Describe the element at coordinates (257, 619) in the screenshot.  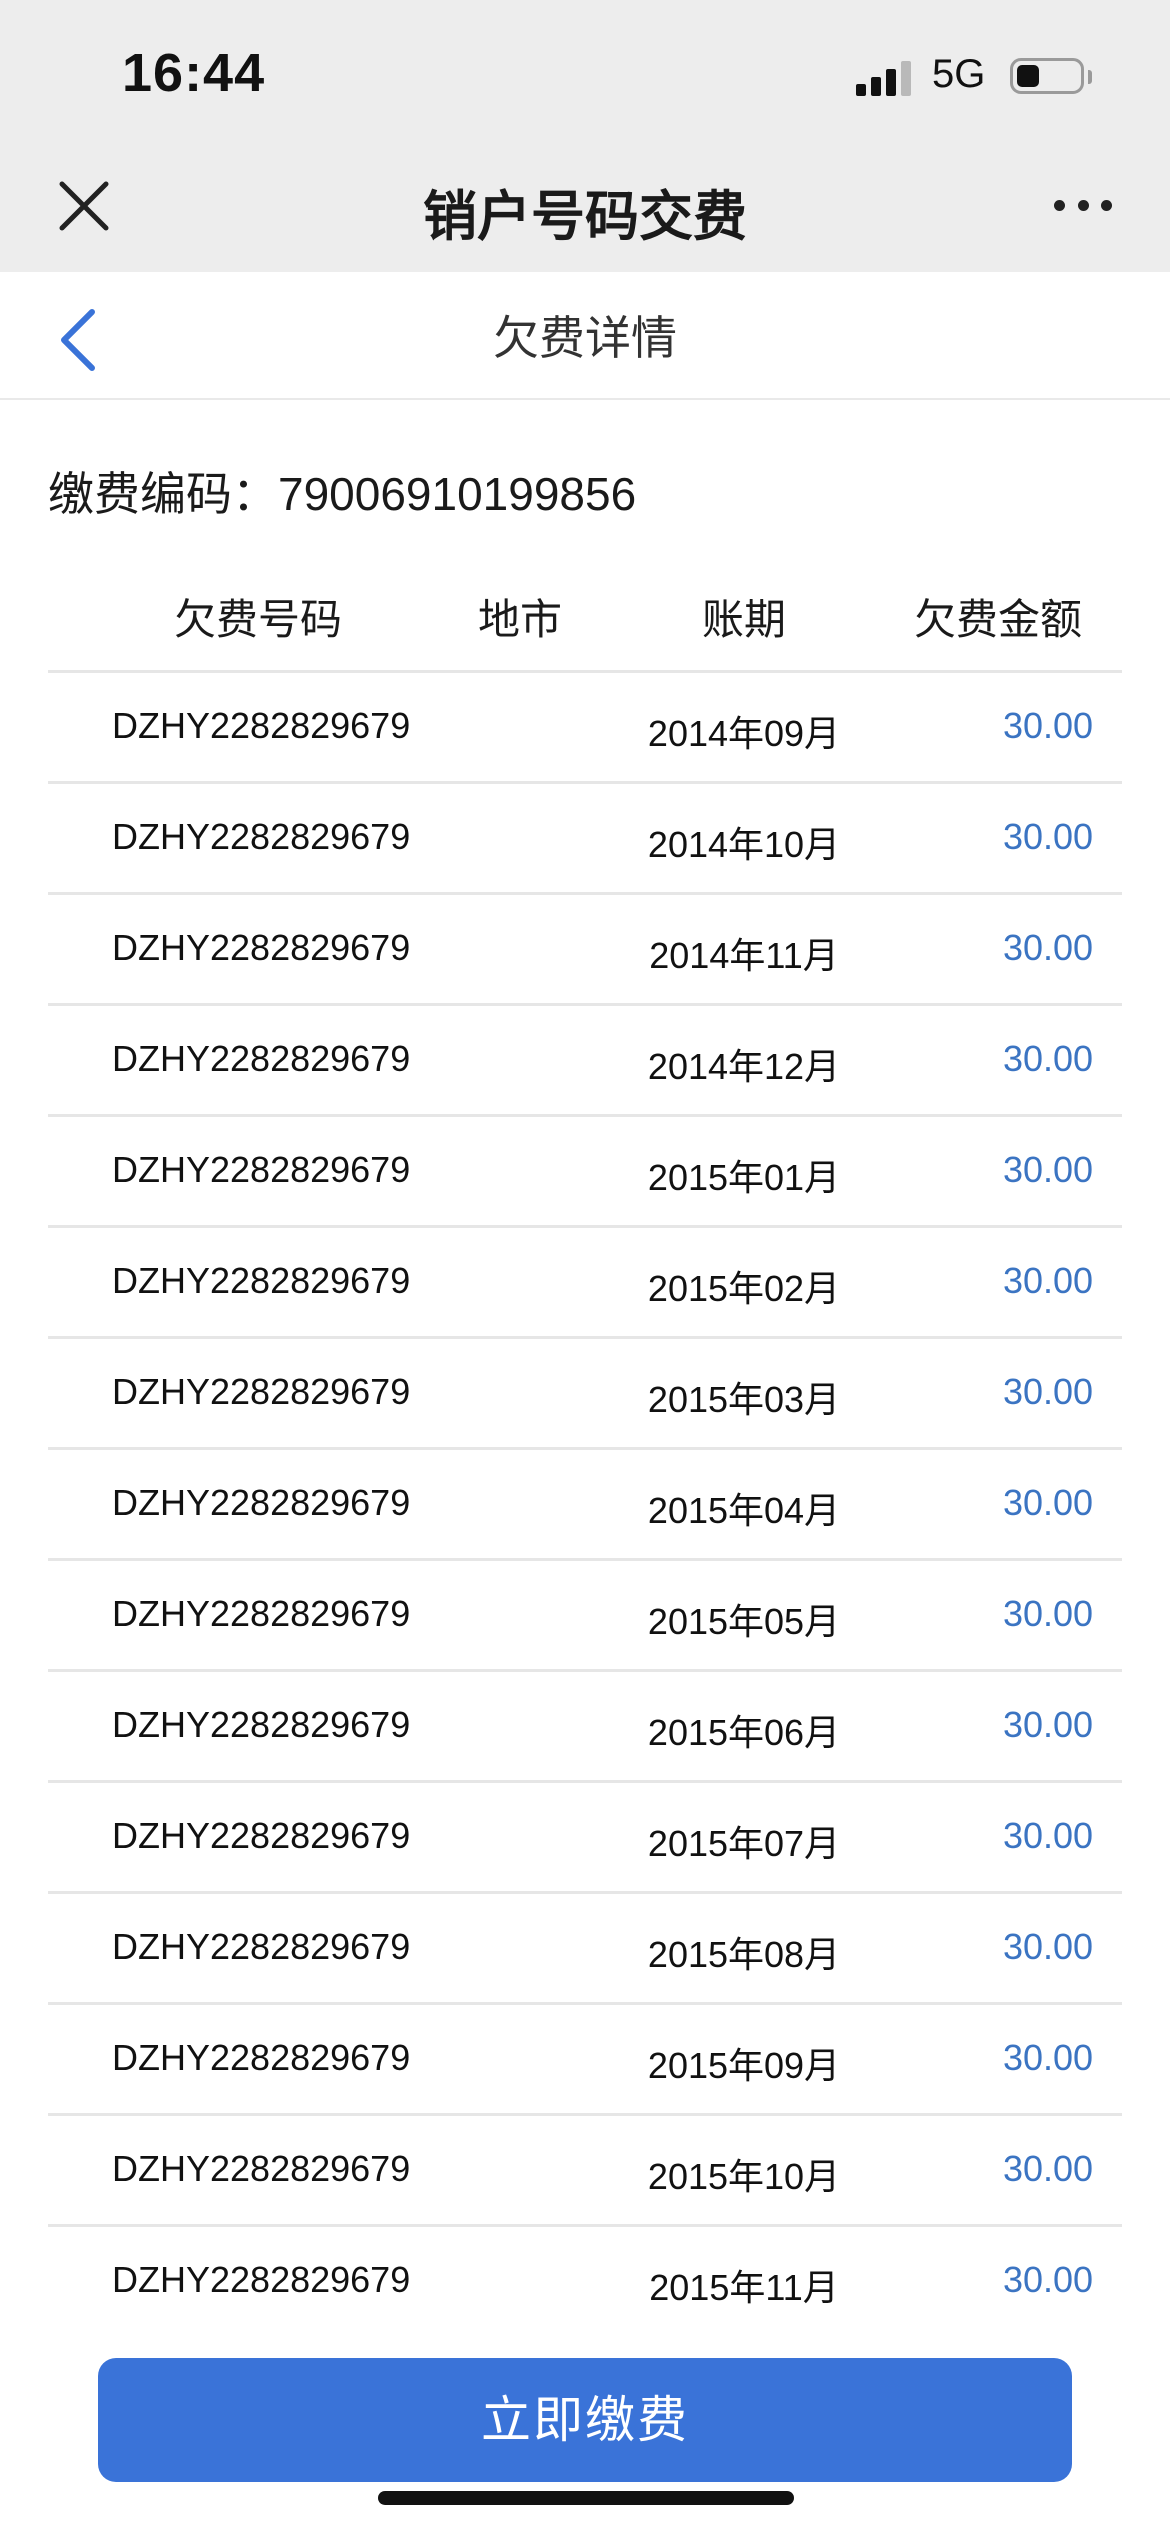
I see `header-number: 欠费号码` at that location.